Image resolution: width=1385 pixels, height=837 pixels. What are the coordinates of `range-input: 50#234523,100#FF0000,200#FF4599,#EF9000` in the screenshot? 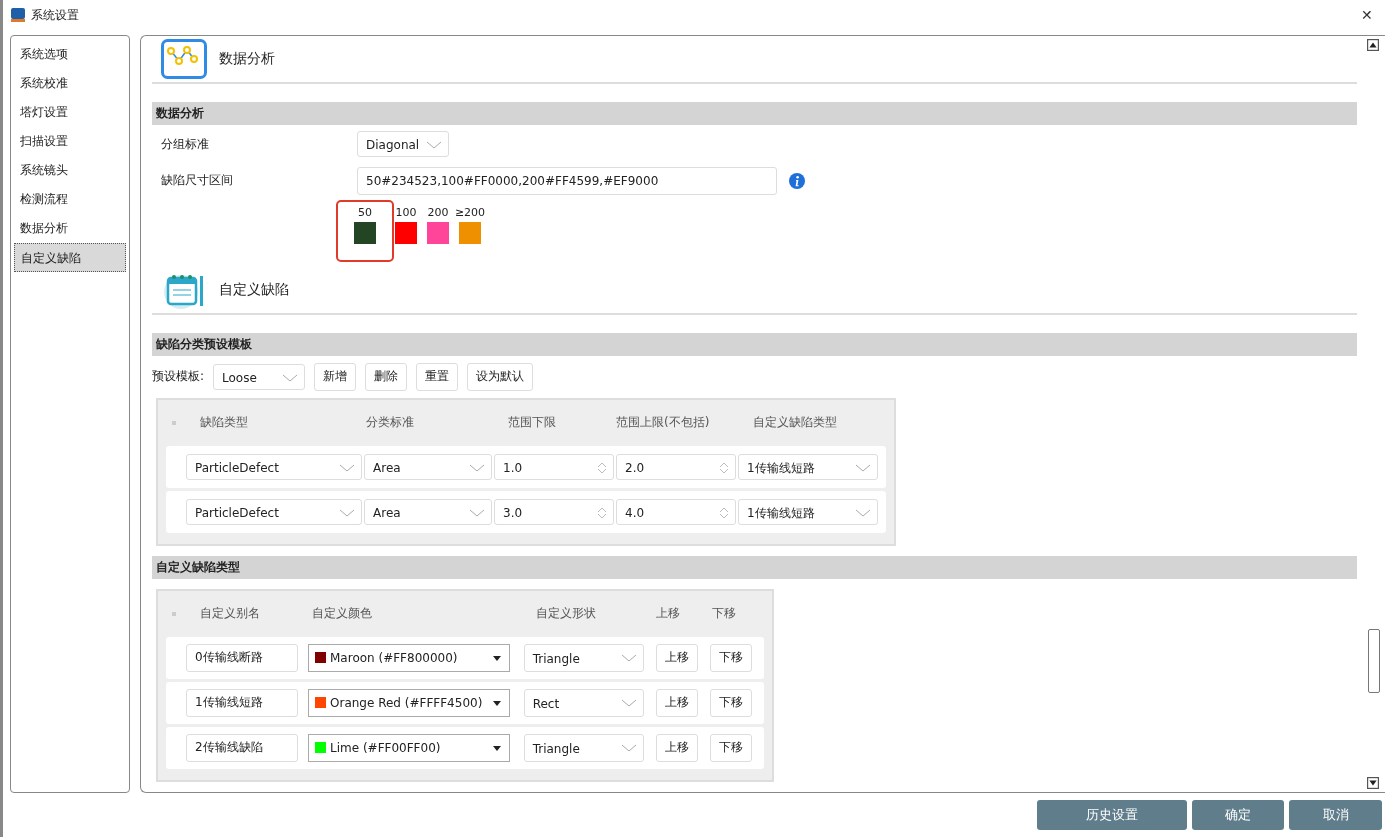 It's located at (567, 180).